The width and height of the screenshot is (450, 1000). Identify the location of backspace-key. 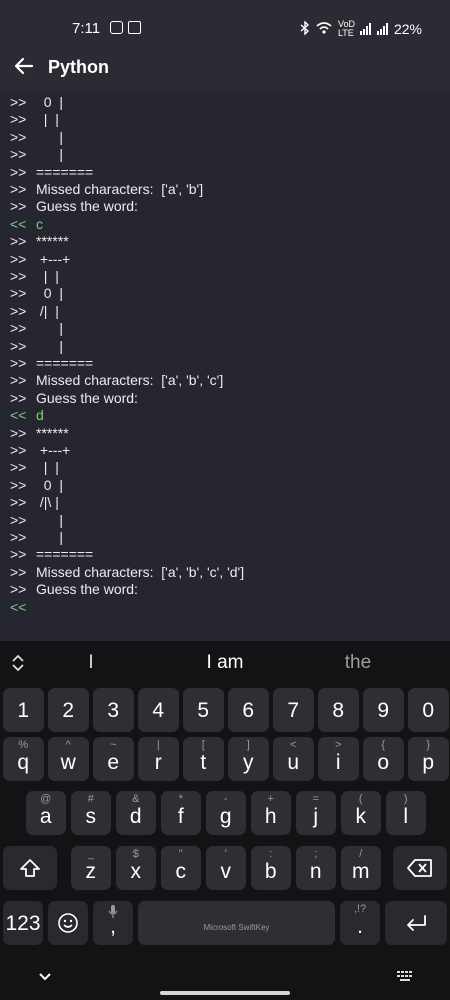
(420, 868).